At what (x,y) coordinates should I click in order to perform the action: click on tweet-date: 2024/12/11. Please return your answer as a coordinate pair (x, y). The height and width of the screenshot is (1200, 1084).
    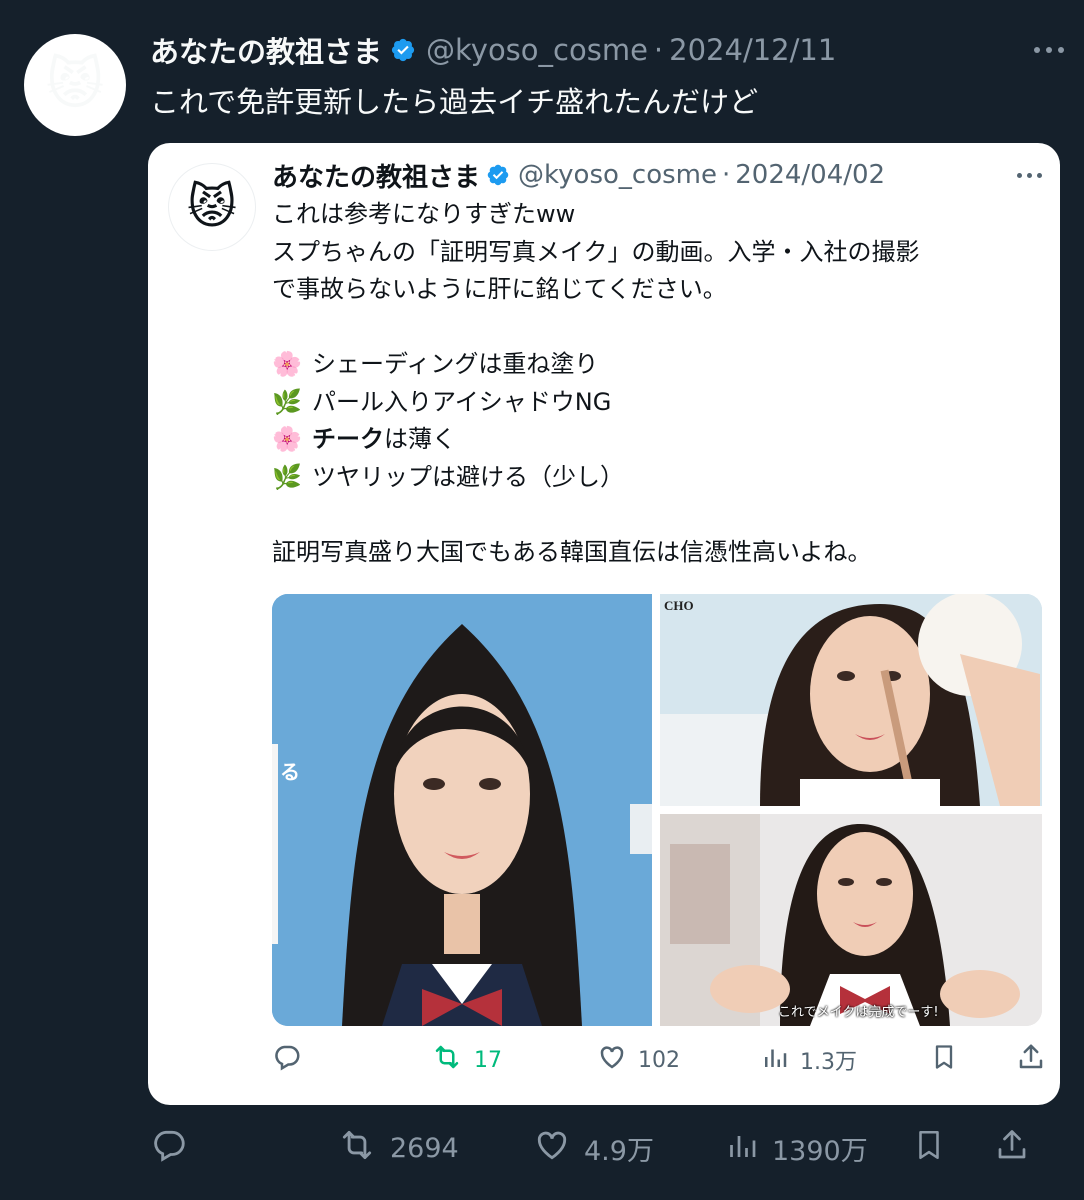
    Looking at the image, I should click on (752, 50).